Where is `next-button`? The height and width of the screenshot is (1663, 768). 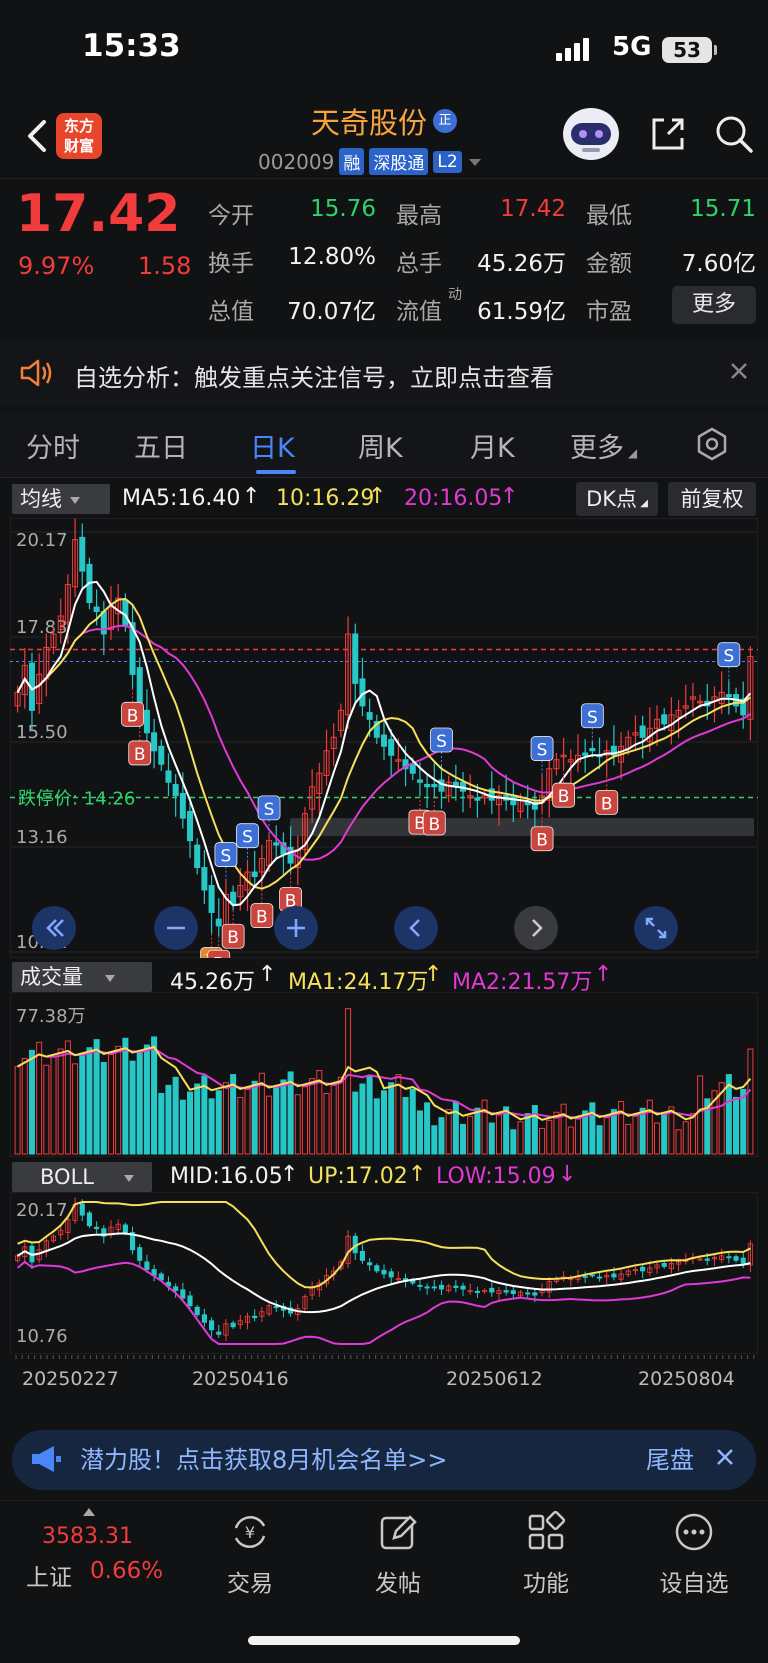
next-button is located at coordinates (536, 928).